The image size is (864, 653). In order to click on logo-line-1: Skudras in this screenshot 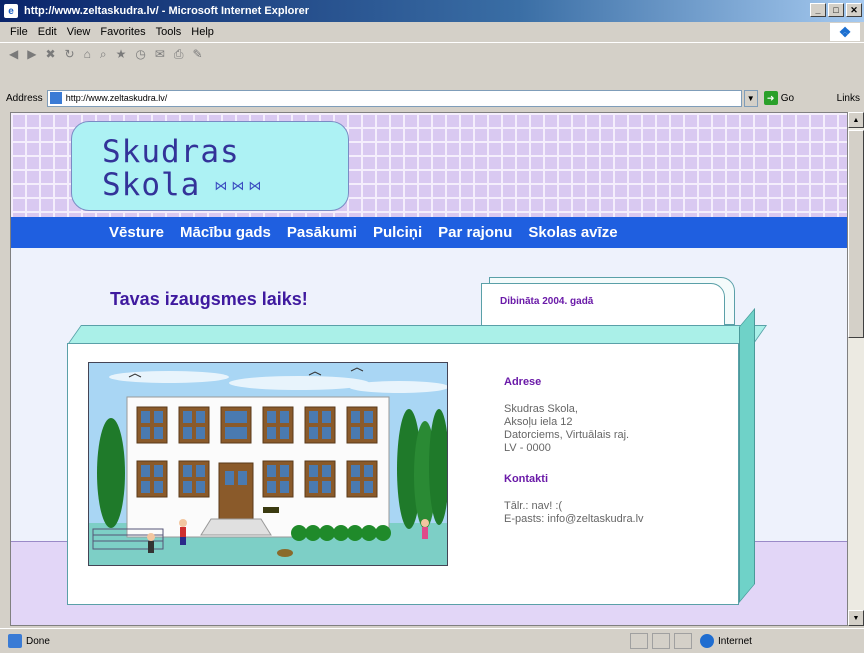, I will do `click(171, 152)`.